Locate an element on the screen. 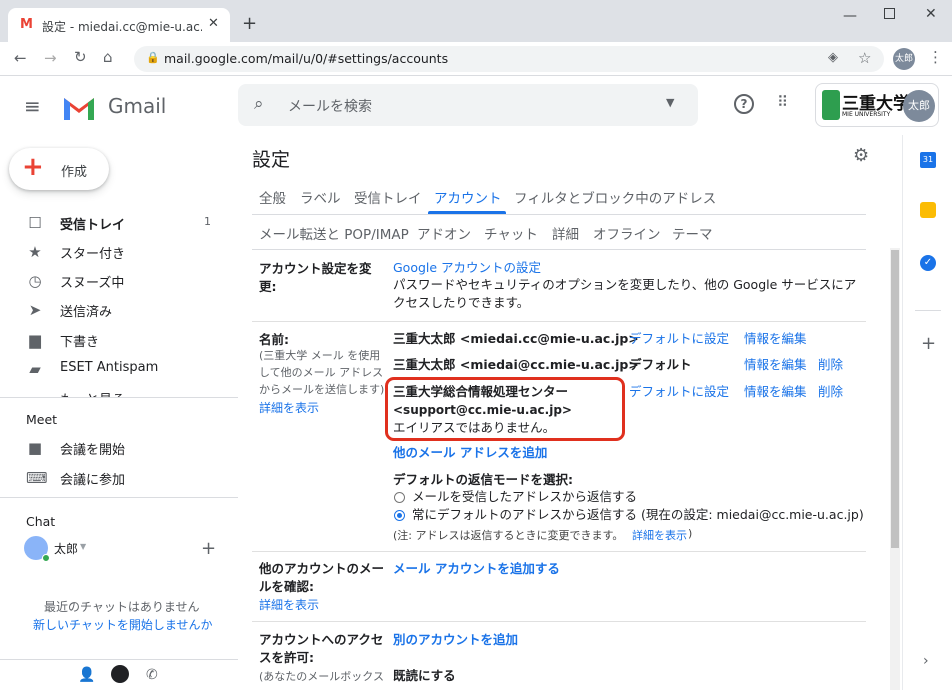 The height and width of the screenshot is (690, 952). tab-advanced: 詳細 is located at coordinates (565, 233).